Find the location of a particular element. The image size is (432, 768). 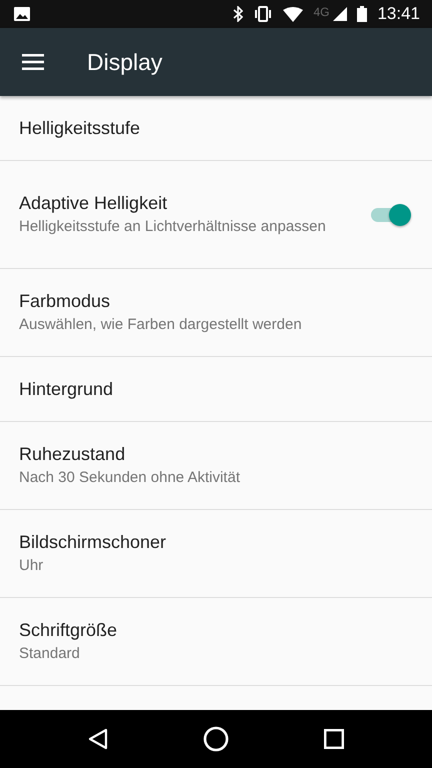

wifi-icon is located at coordinates (293, 14).